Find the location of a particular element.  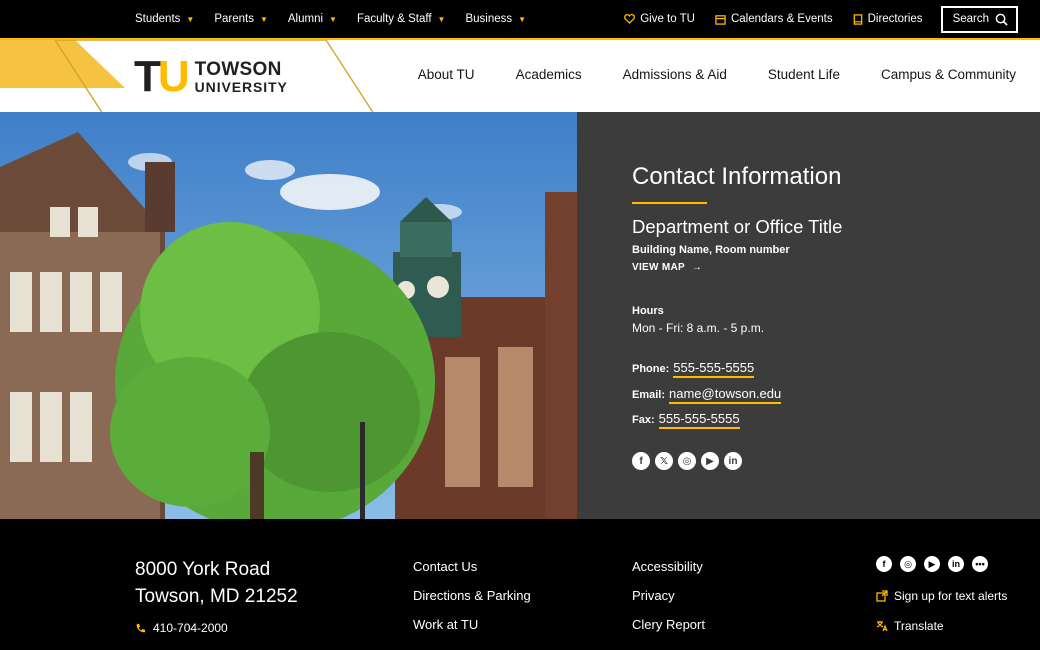

phone-link: 555-555-5555 is located at coordinates (714, 369).